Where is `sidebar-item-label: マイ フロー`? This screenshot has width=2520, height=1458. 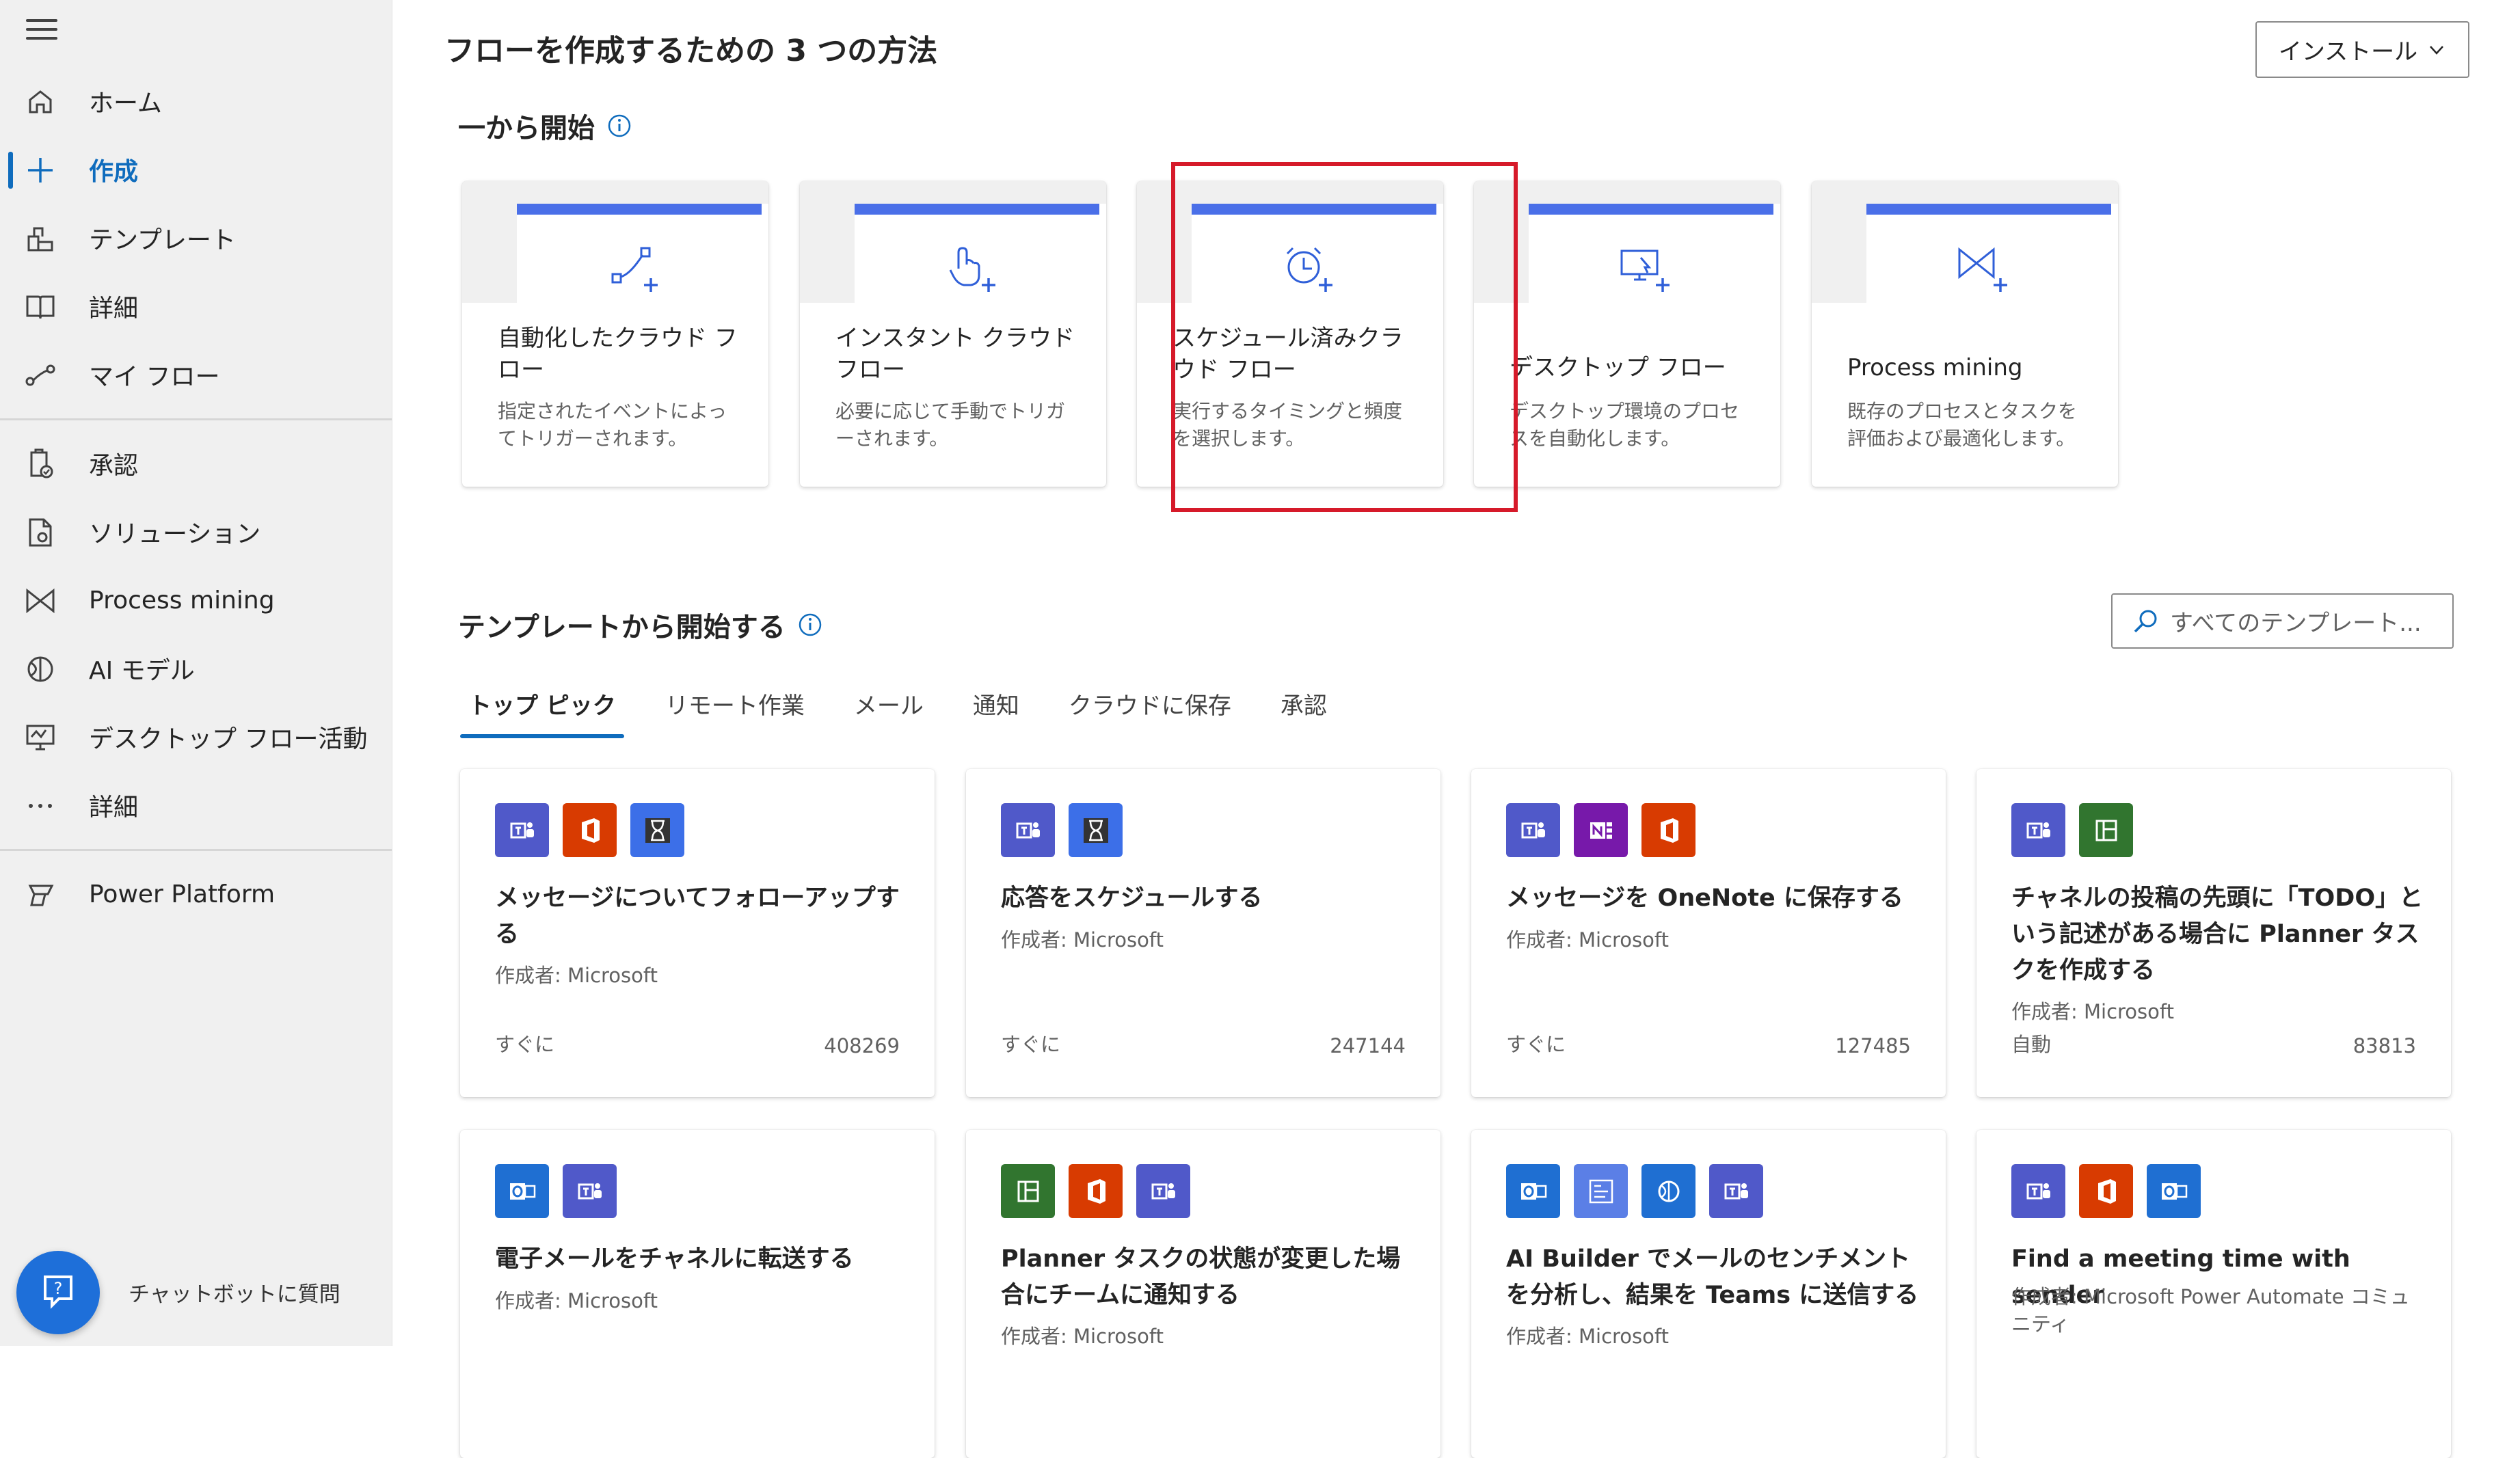 sidebar-item-label: マイ フロー is located at coordinates (154, 377).